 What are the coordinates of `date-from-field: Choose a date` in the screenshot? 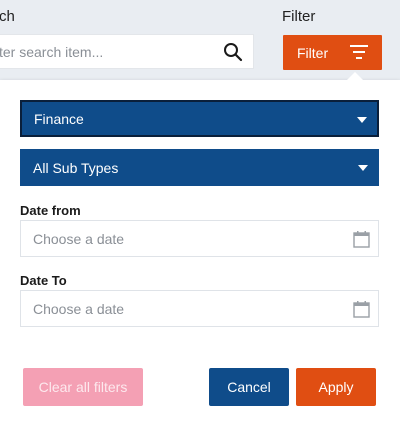 It's located at (199, 238).